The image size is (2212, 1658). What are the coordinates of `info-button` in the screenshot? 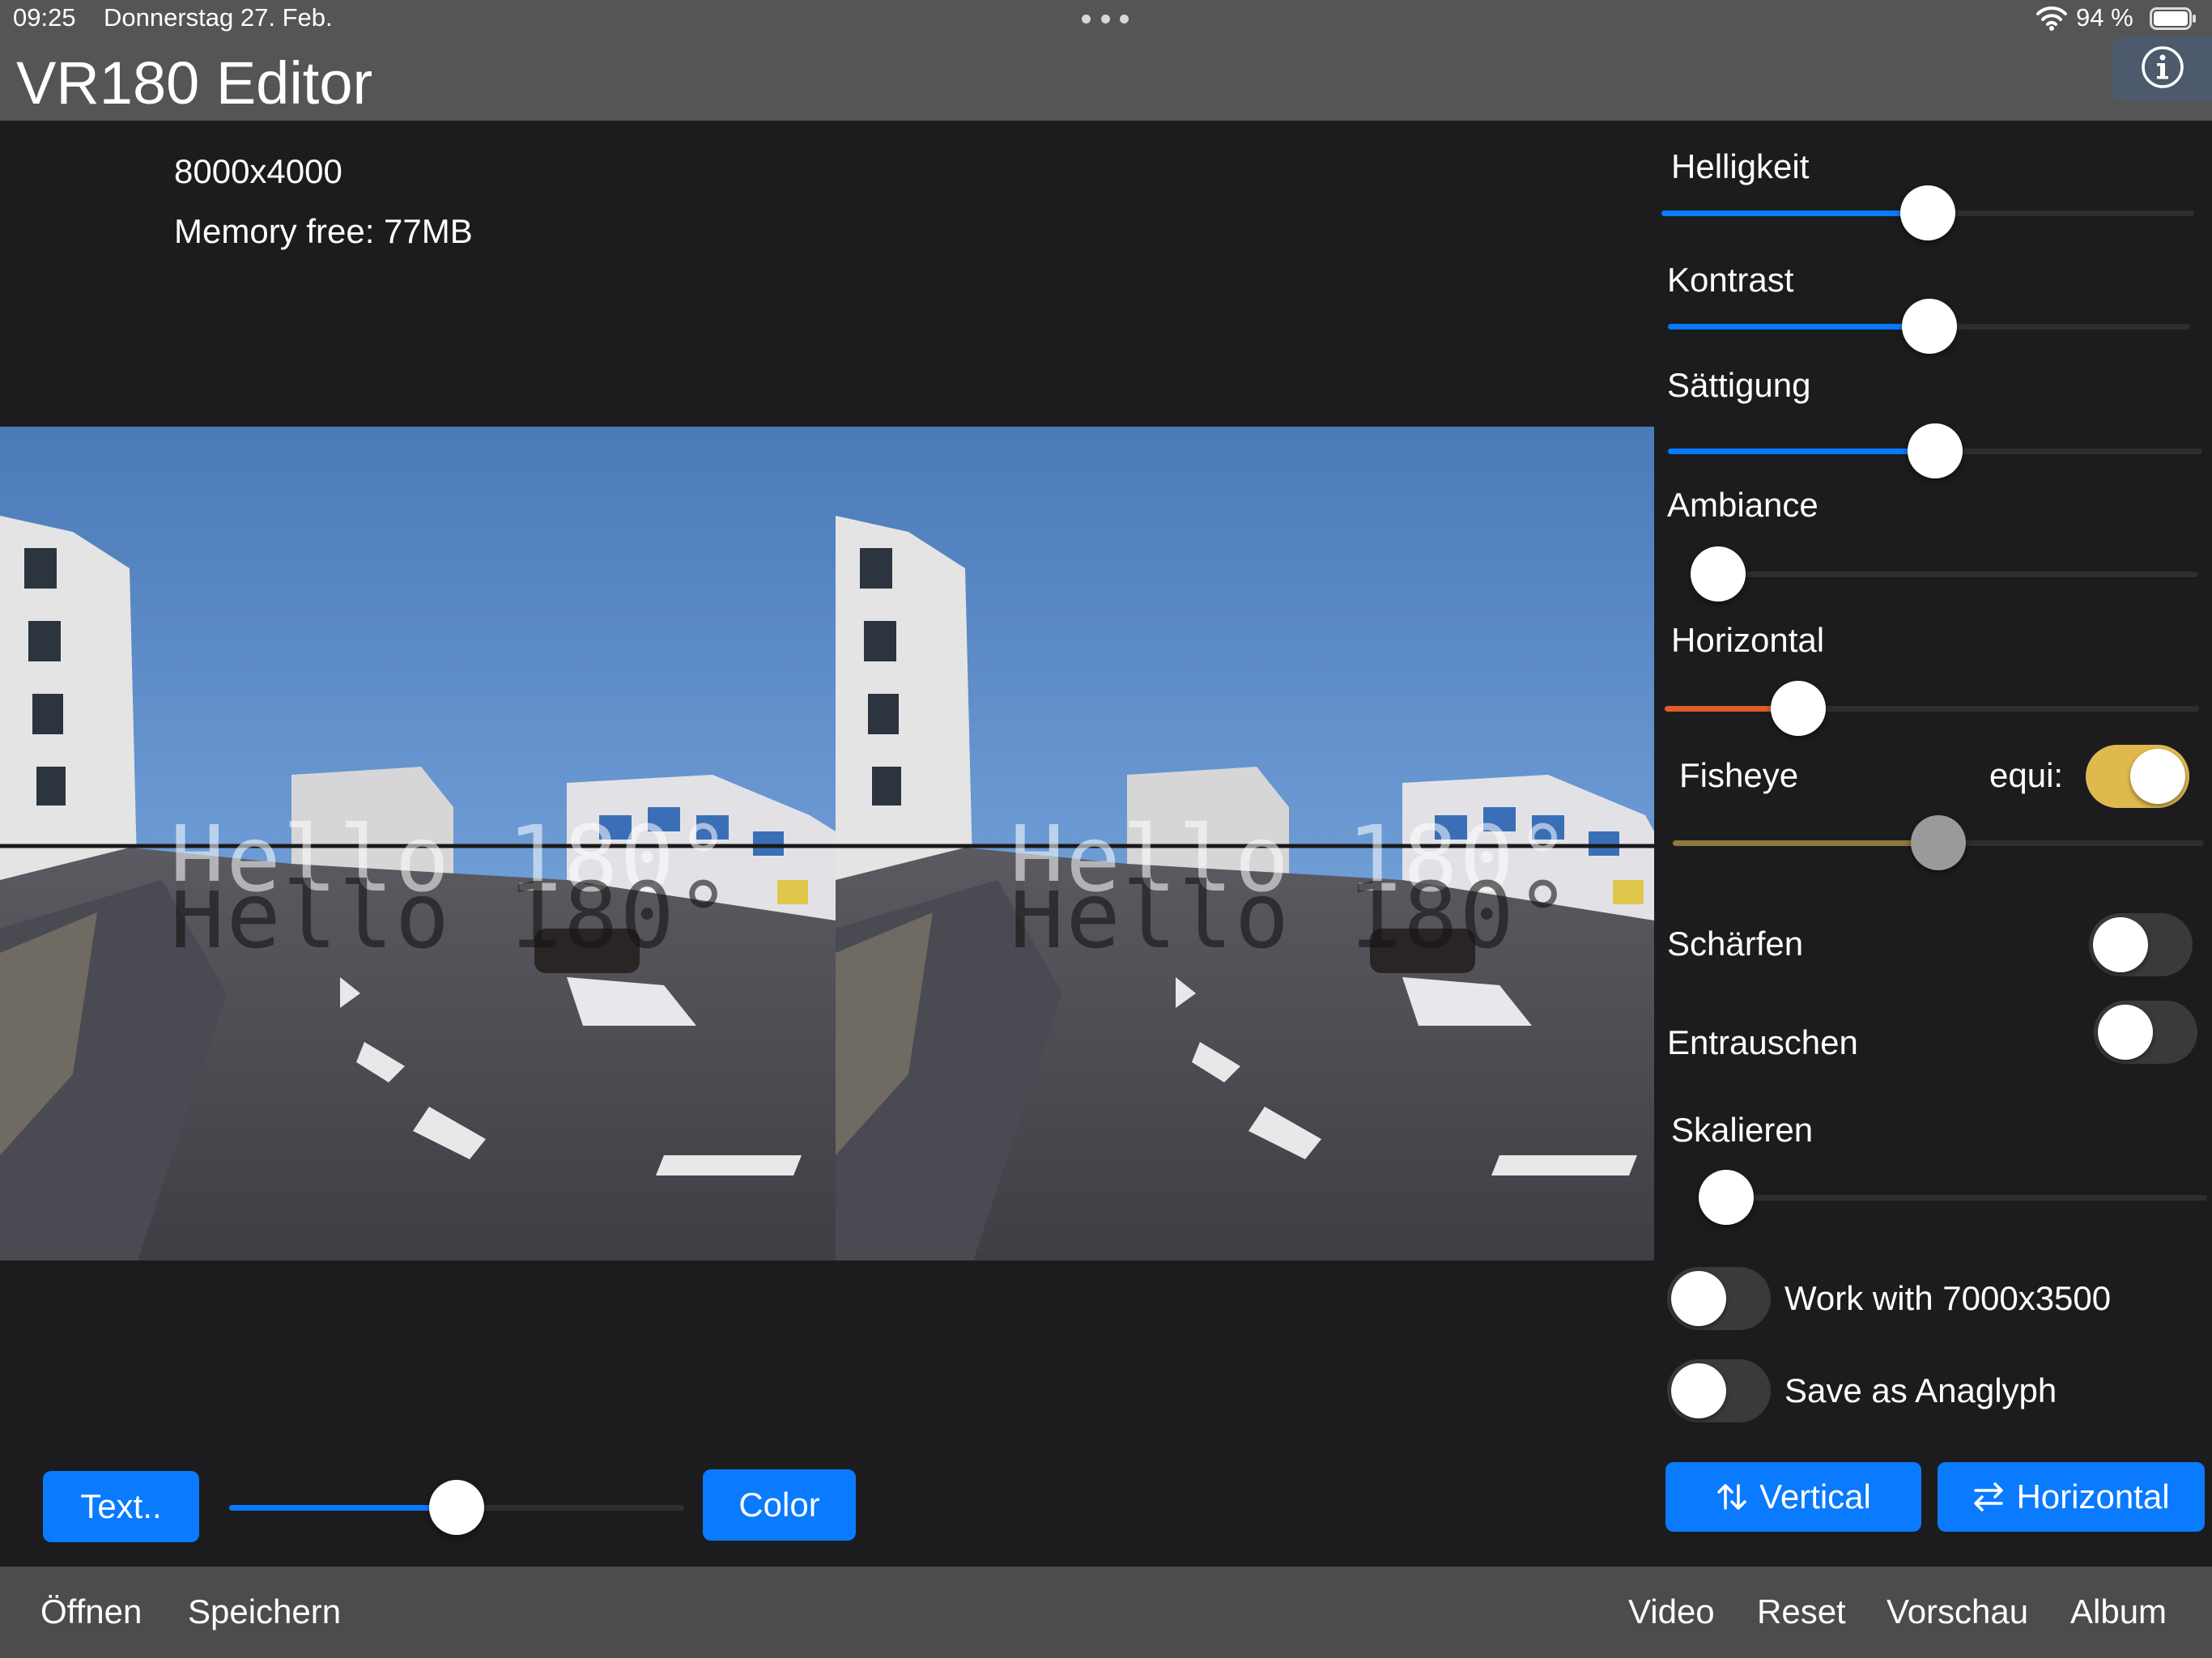 It's located at (2162, 68).